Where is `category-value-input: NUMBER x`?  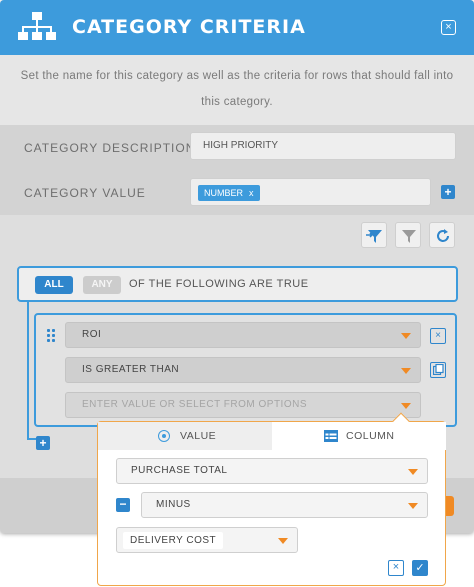
category-value-input: NUMBER x is located at coordinates (310, 192).